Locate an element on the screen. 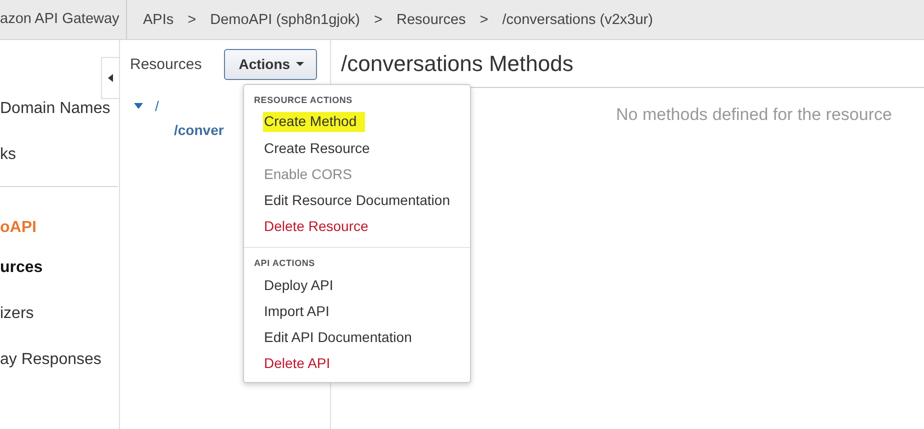 This screenshot has width=924, height=429. actions-button: Actions is located at coordinates (271, 64).